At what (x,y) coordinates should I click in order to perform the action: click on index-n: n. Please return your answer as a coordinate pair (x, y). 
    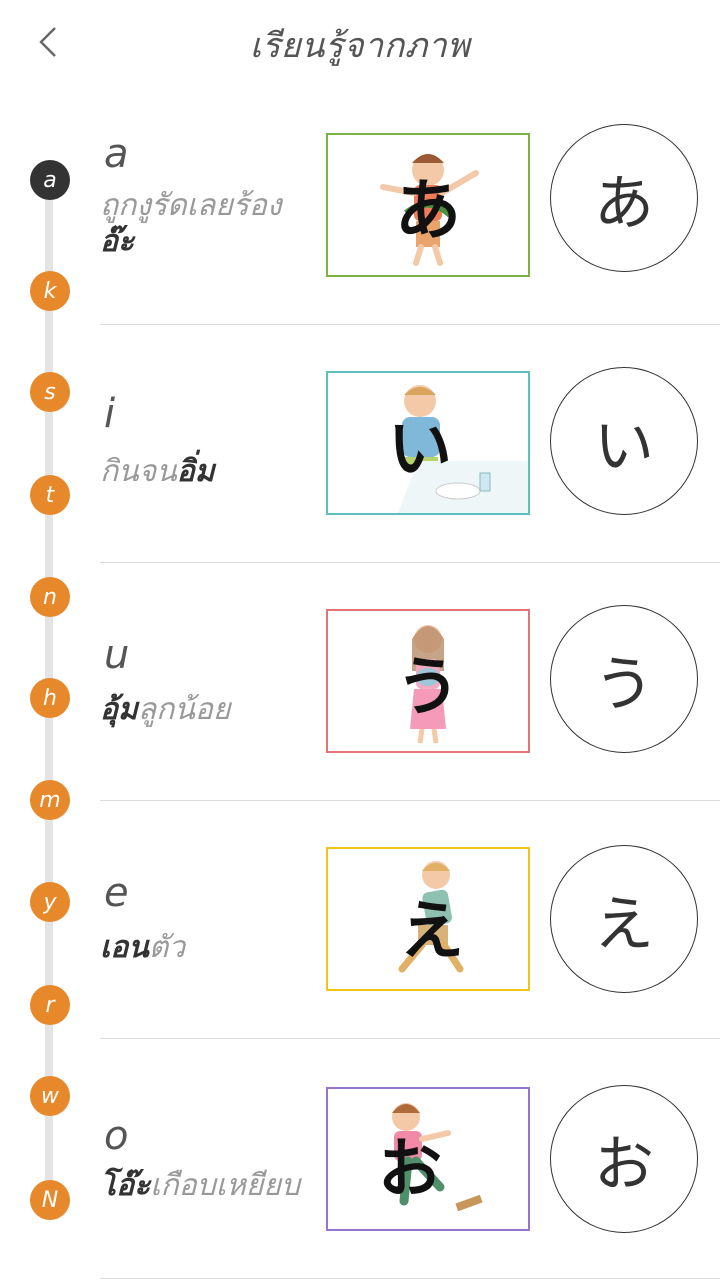
    Looking at the image, I should click on (50, 597).